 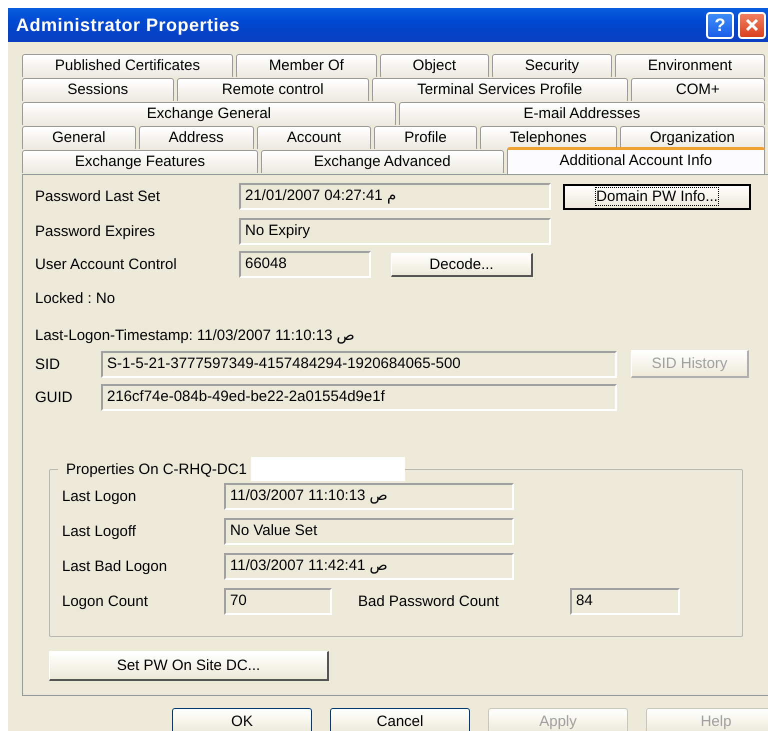 I want to click on tab: Remote control, so click(x=272, y=89).